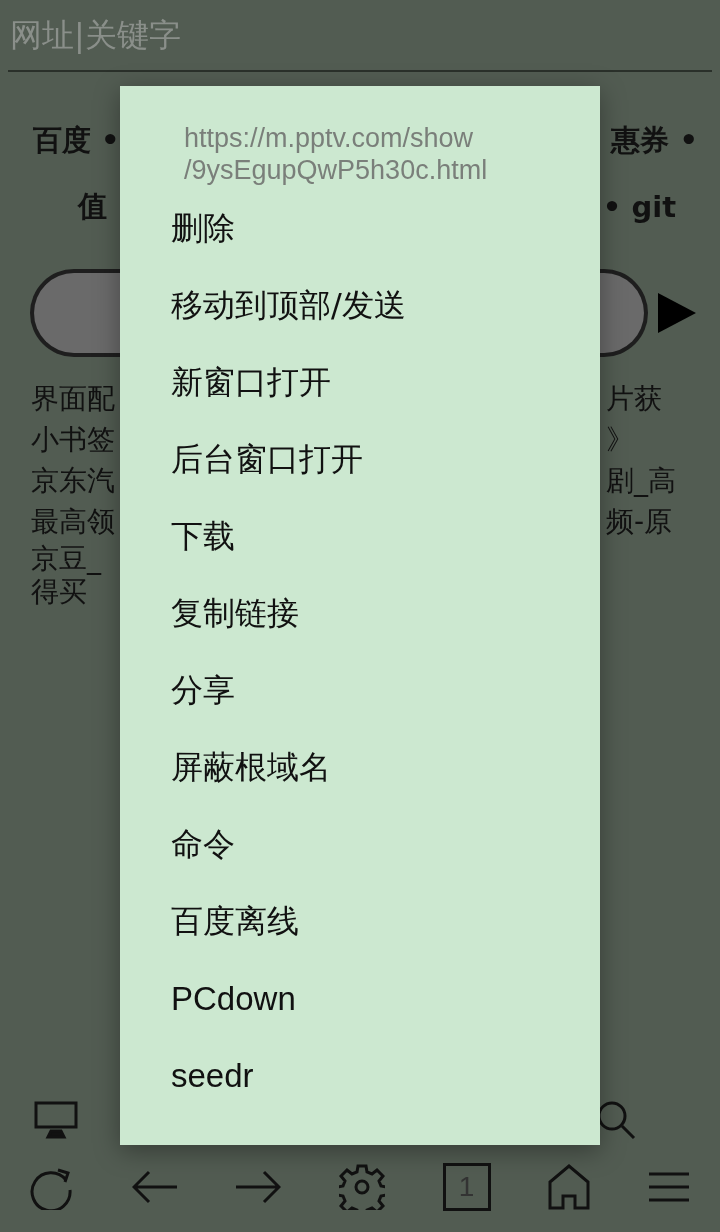  I want to click on bookmark-link: 界面配, so click(73, 398).